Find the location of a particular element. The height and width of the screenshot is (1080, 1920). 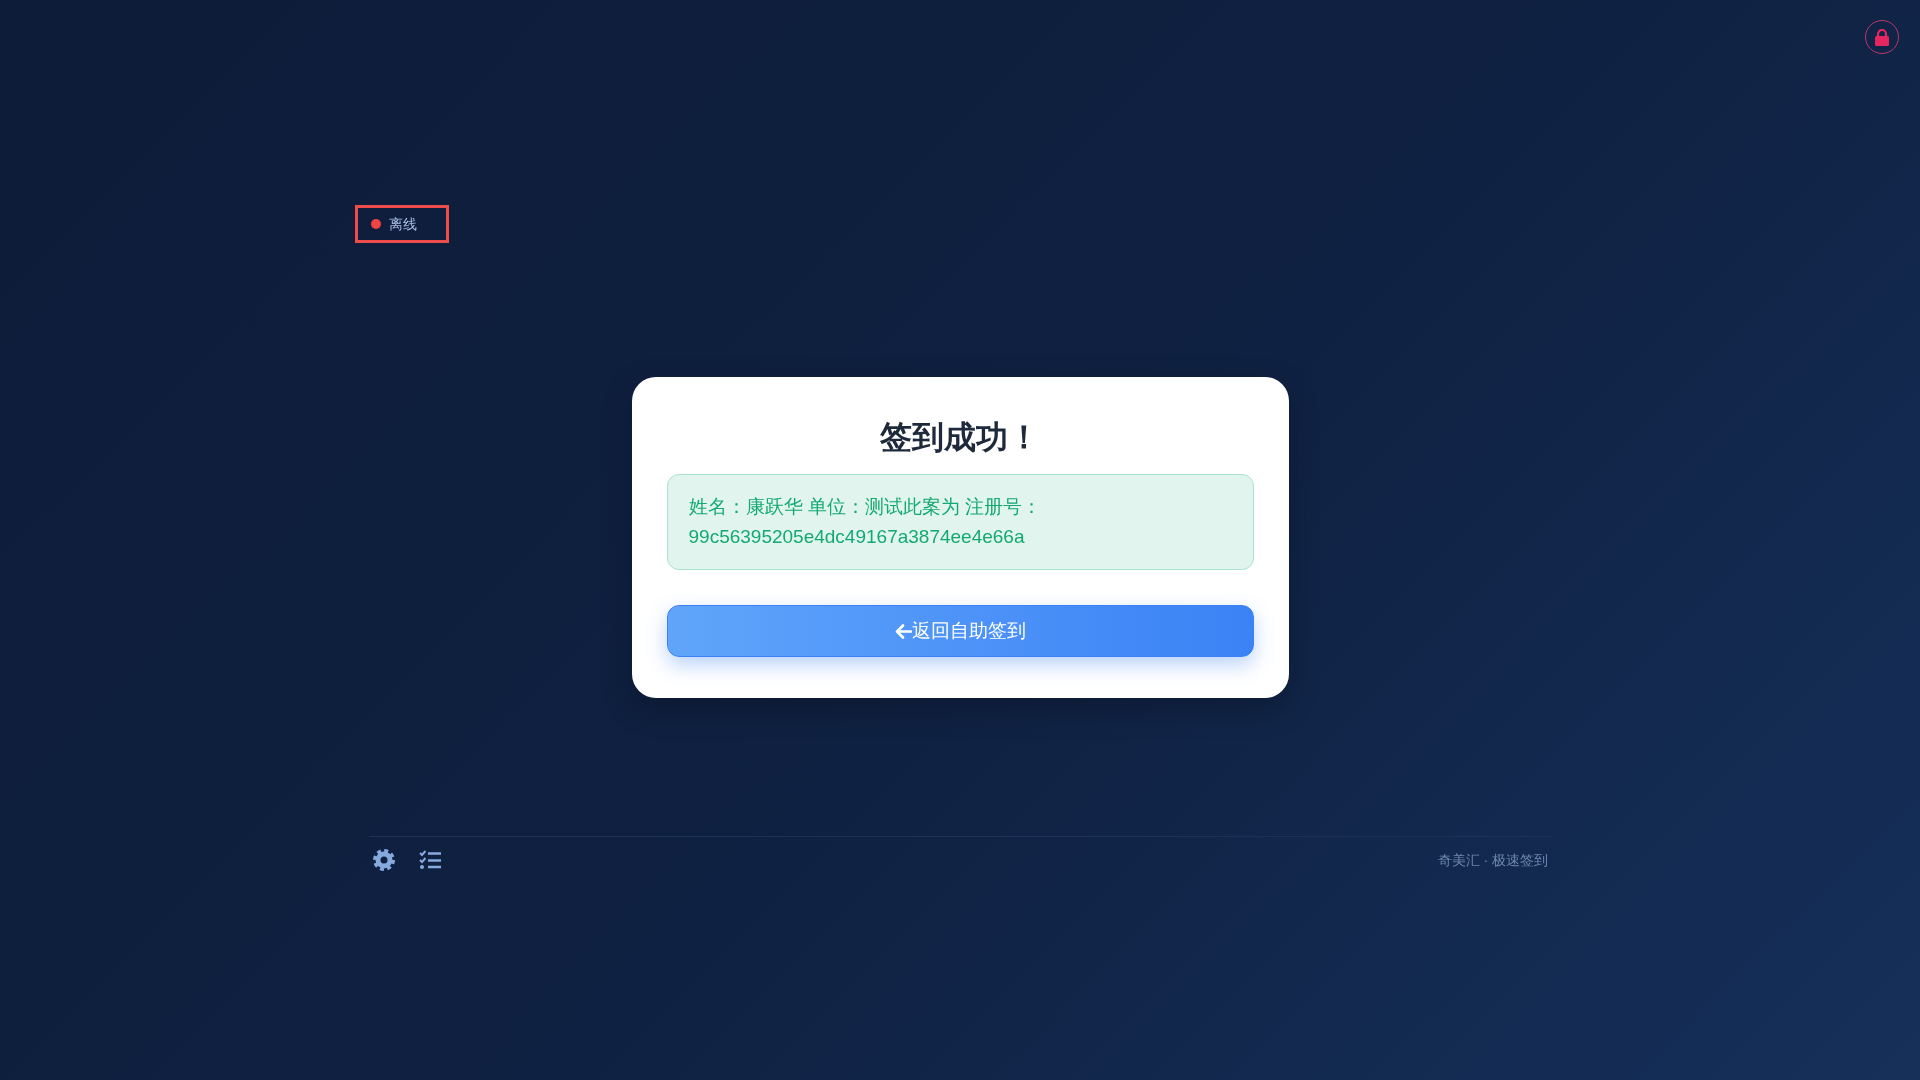

lock-icon is located at coordinates (1882, 37).